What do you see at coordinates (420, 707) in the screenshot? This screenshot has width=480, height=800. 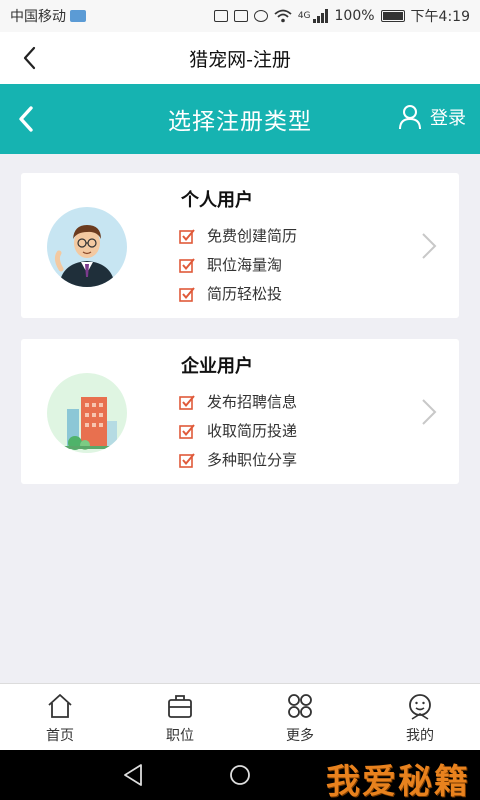 I see `profile-icon` at bounding box center [420, 707].